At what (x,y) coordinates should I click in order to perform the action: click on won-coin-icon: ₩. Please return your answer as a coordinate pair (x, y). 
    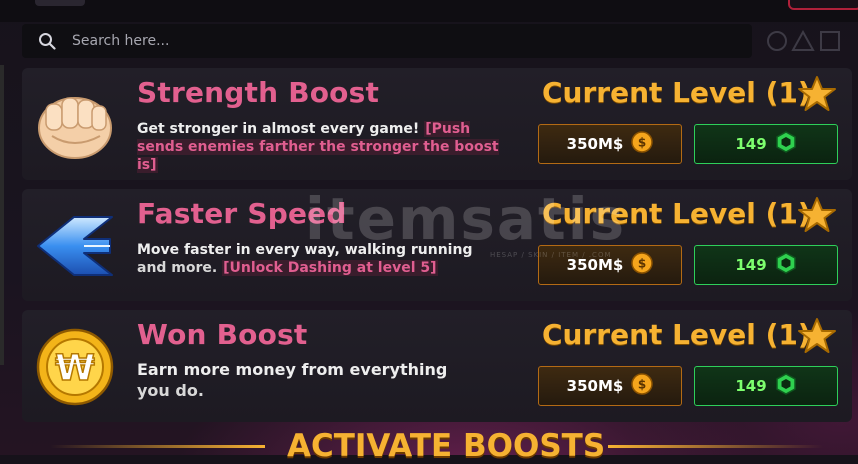
    Looking at the image, I should click on (75, 367).